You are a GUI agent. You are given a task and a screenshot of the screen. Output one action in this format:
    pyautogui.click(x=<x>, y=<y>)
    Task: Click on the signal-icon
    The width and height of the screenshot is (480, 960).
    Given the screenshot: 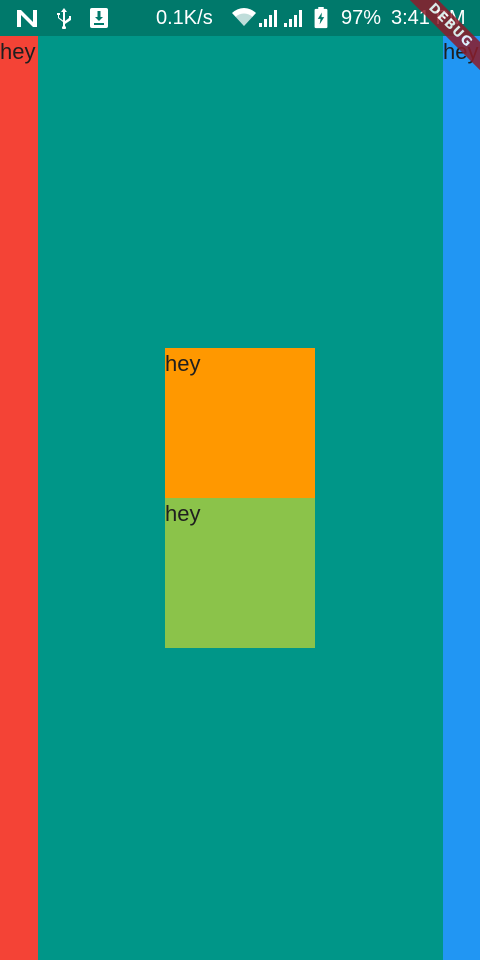 What is the action you would take?
    pyautogui.click(x=268, y=18)
    